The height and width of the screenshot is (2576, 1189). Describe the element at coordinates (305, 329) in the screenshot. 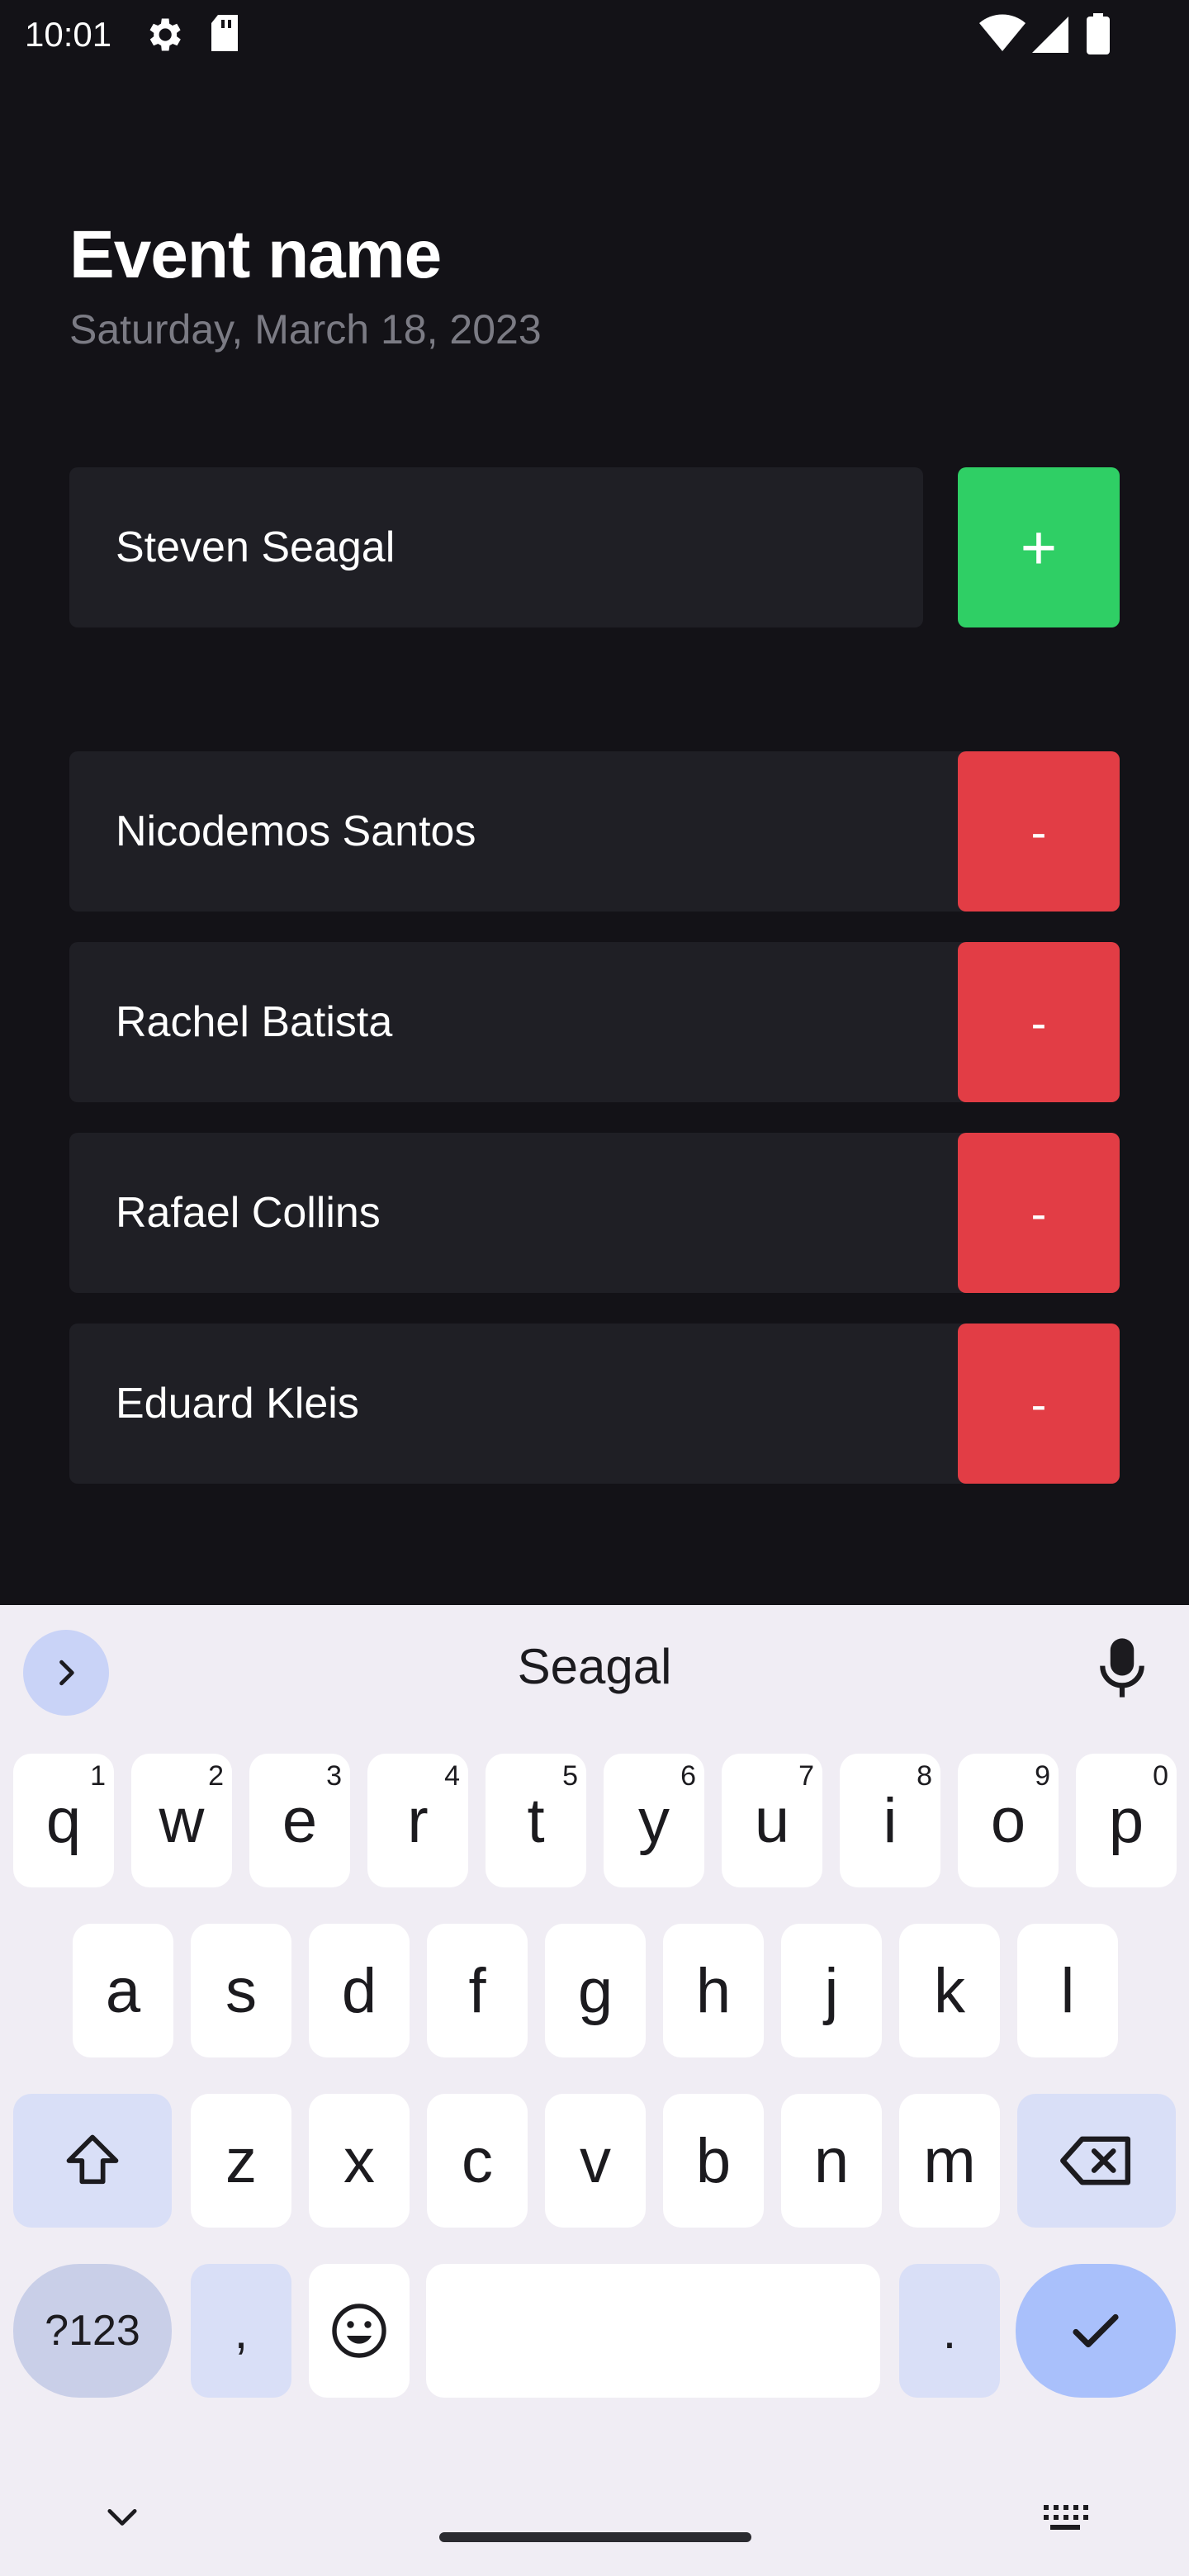

I see `event-date: Saturday, March 18, 2023` at that location.